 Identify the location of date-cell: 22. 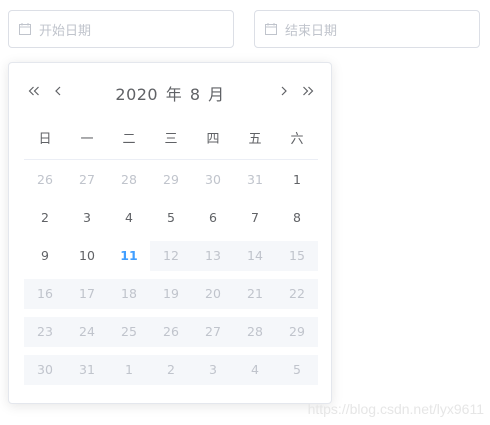
(297, 294).